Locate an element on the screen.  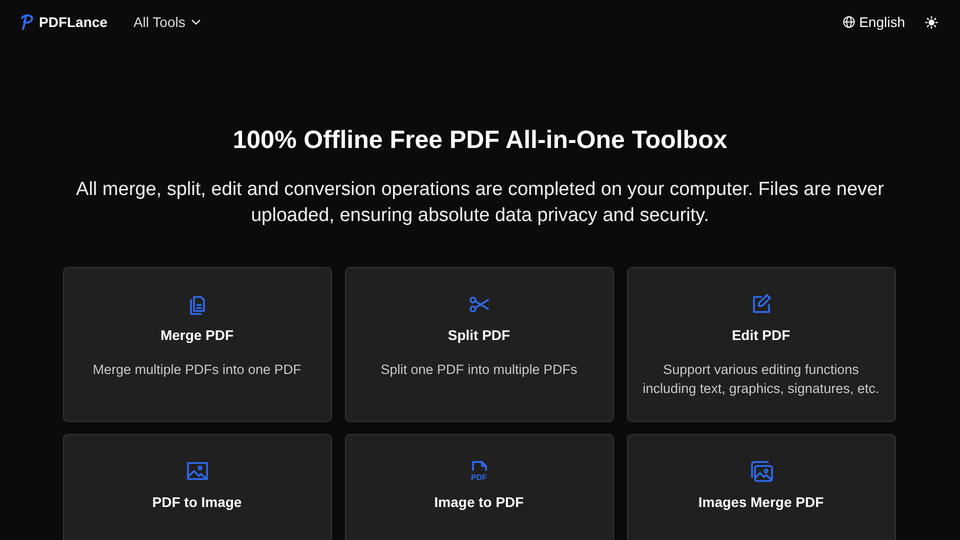
globe-icon is located at coordinates (849, 22).